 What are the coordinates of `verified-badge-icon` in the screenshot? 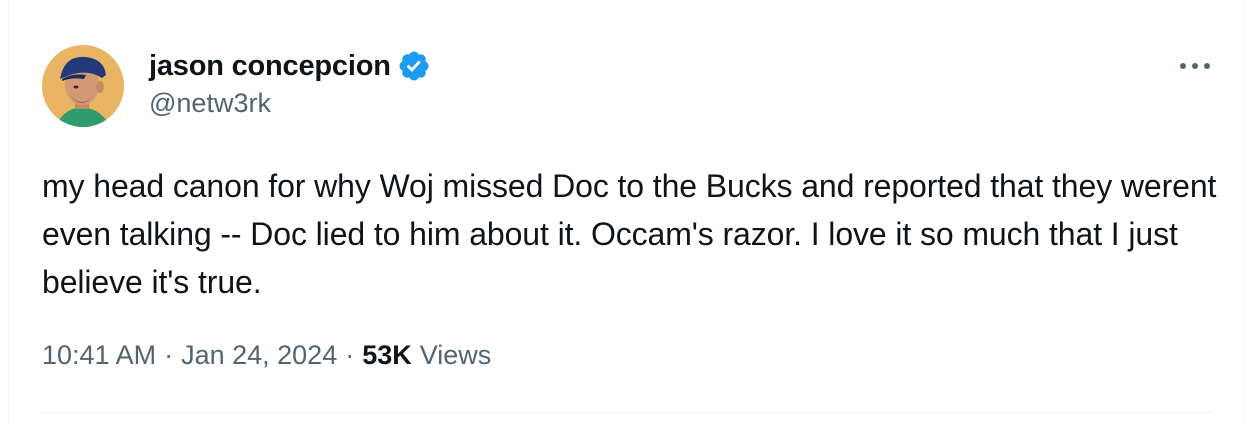 It's located at (414, 66).